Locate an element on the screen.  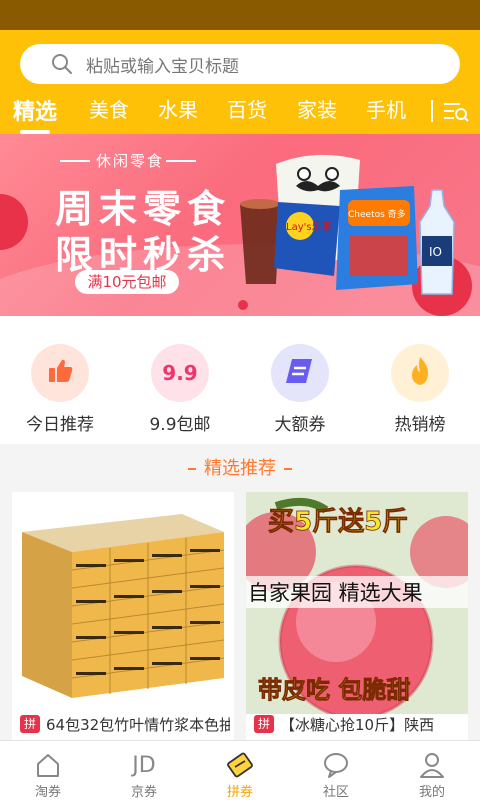
thumbs-up-icon is located at coordinates (60, 373).